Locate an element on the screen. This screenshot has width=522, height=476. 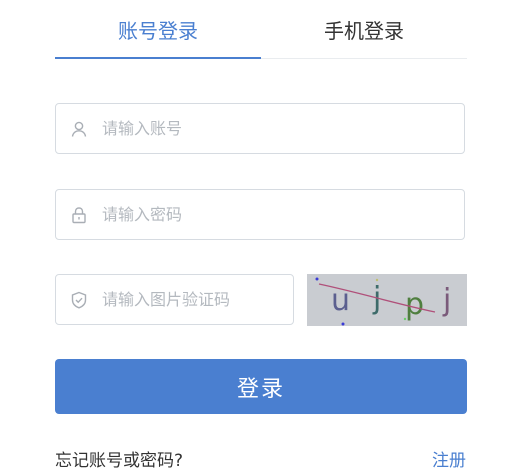
login-tabs: 账号登录 手机登录 is located at coordinates (261, 29).